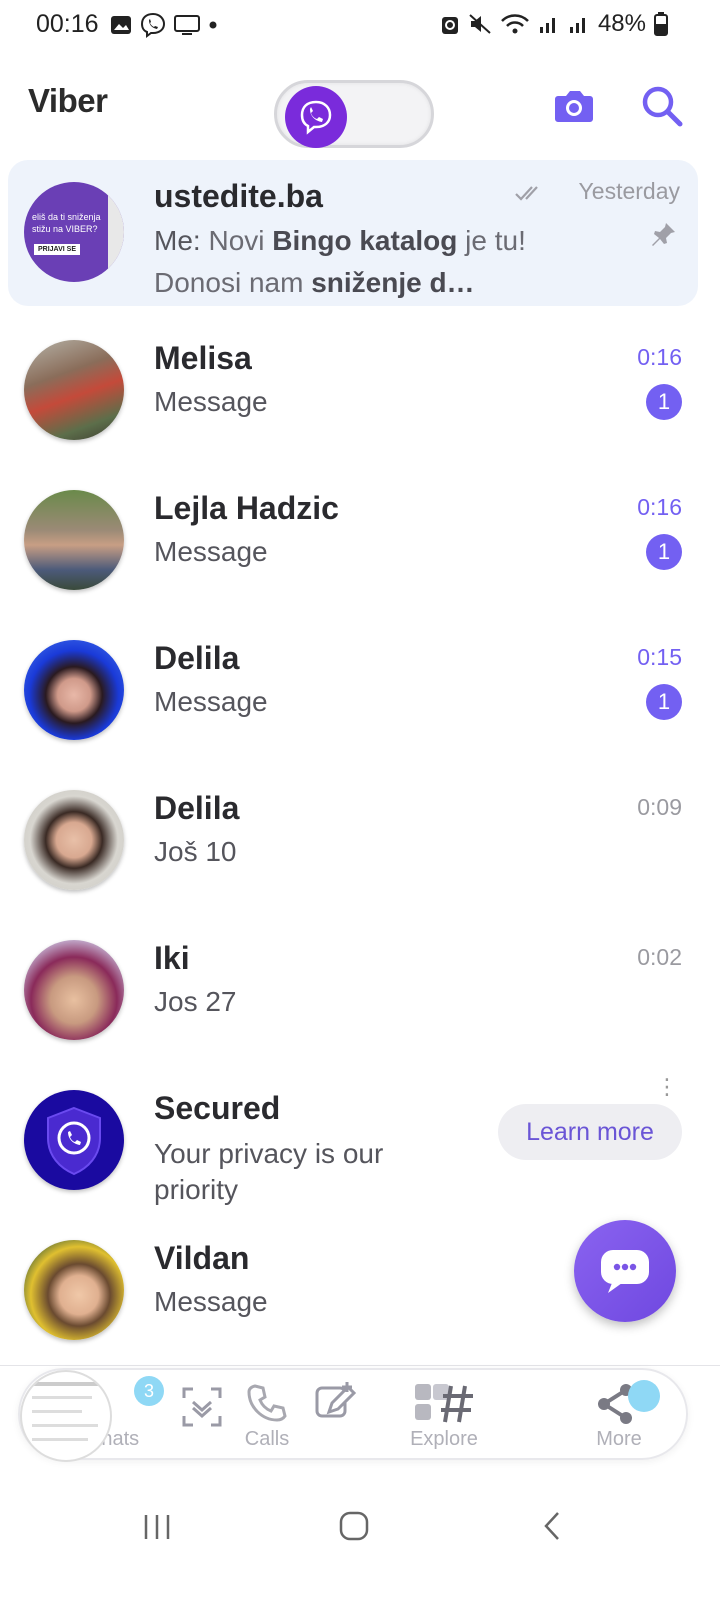 This screenshot has height=1600, width=720. Describe the element at coordinates (202, 1258) in the screenshot. I see `chat-name: Vildan` at that location.